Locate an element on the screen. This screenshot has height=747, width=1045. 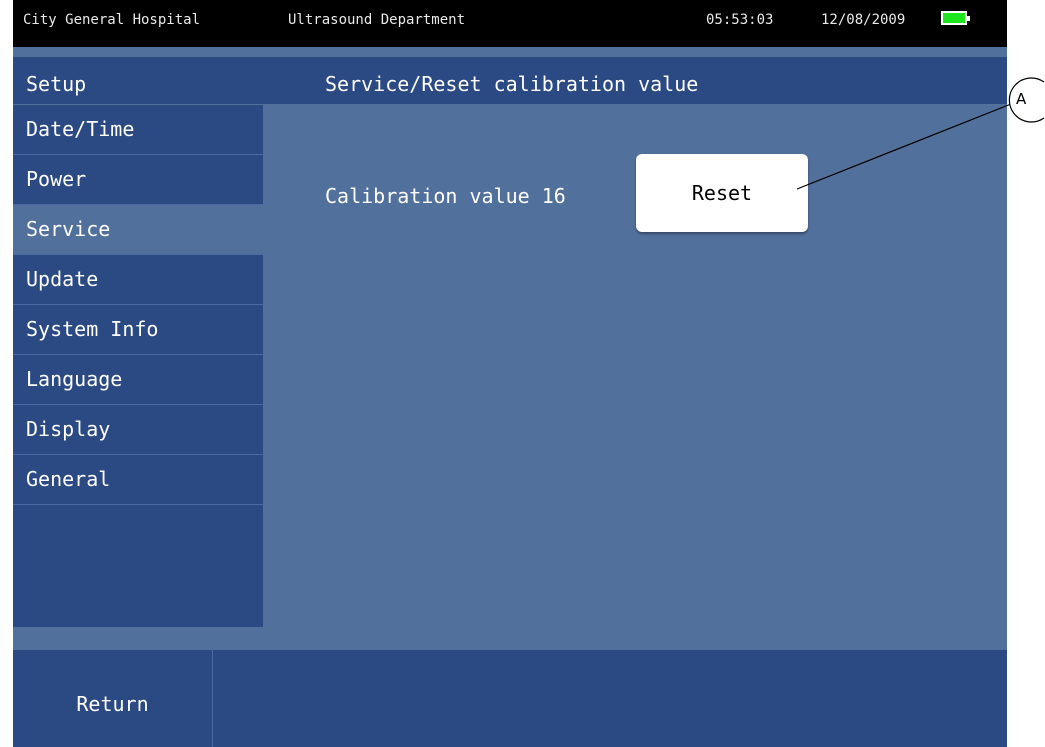
callout-letter: A is located at coordinates (1021, 99).